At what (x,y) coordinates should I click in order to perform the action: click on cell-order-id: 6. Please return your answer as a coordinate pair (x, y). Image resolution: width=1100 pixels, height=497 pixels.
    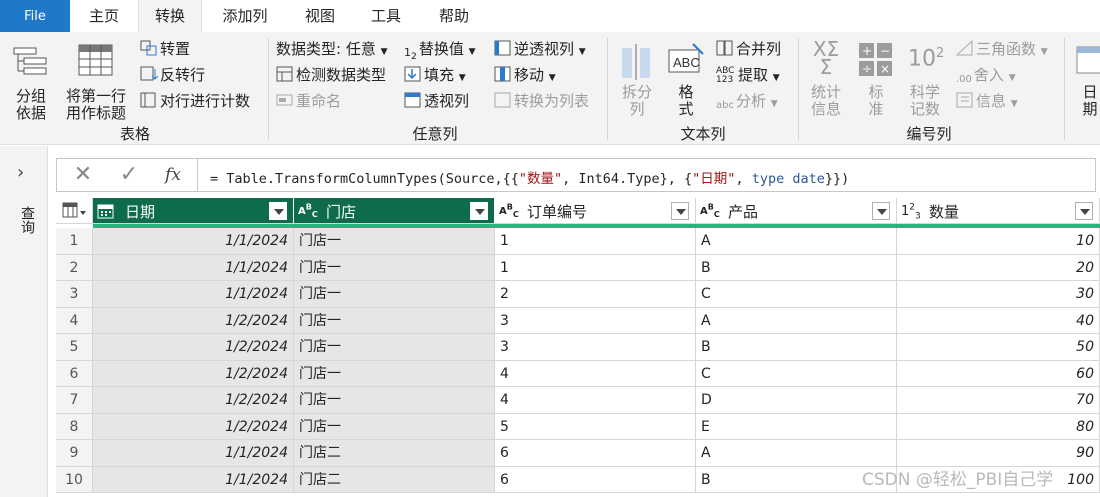
    Looking at the image, I should click on (595, 479).